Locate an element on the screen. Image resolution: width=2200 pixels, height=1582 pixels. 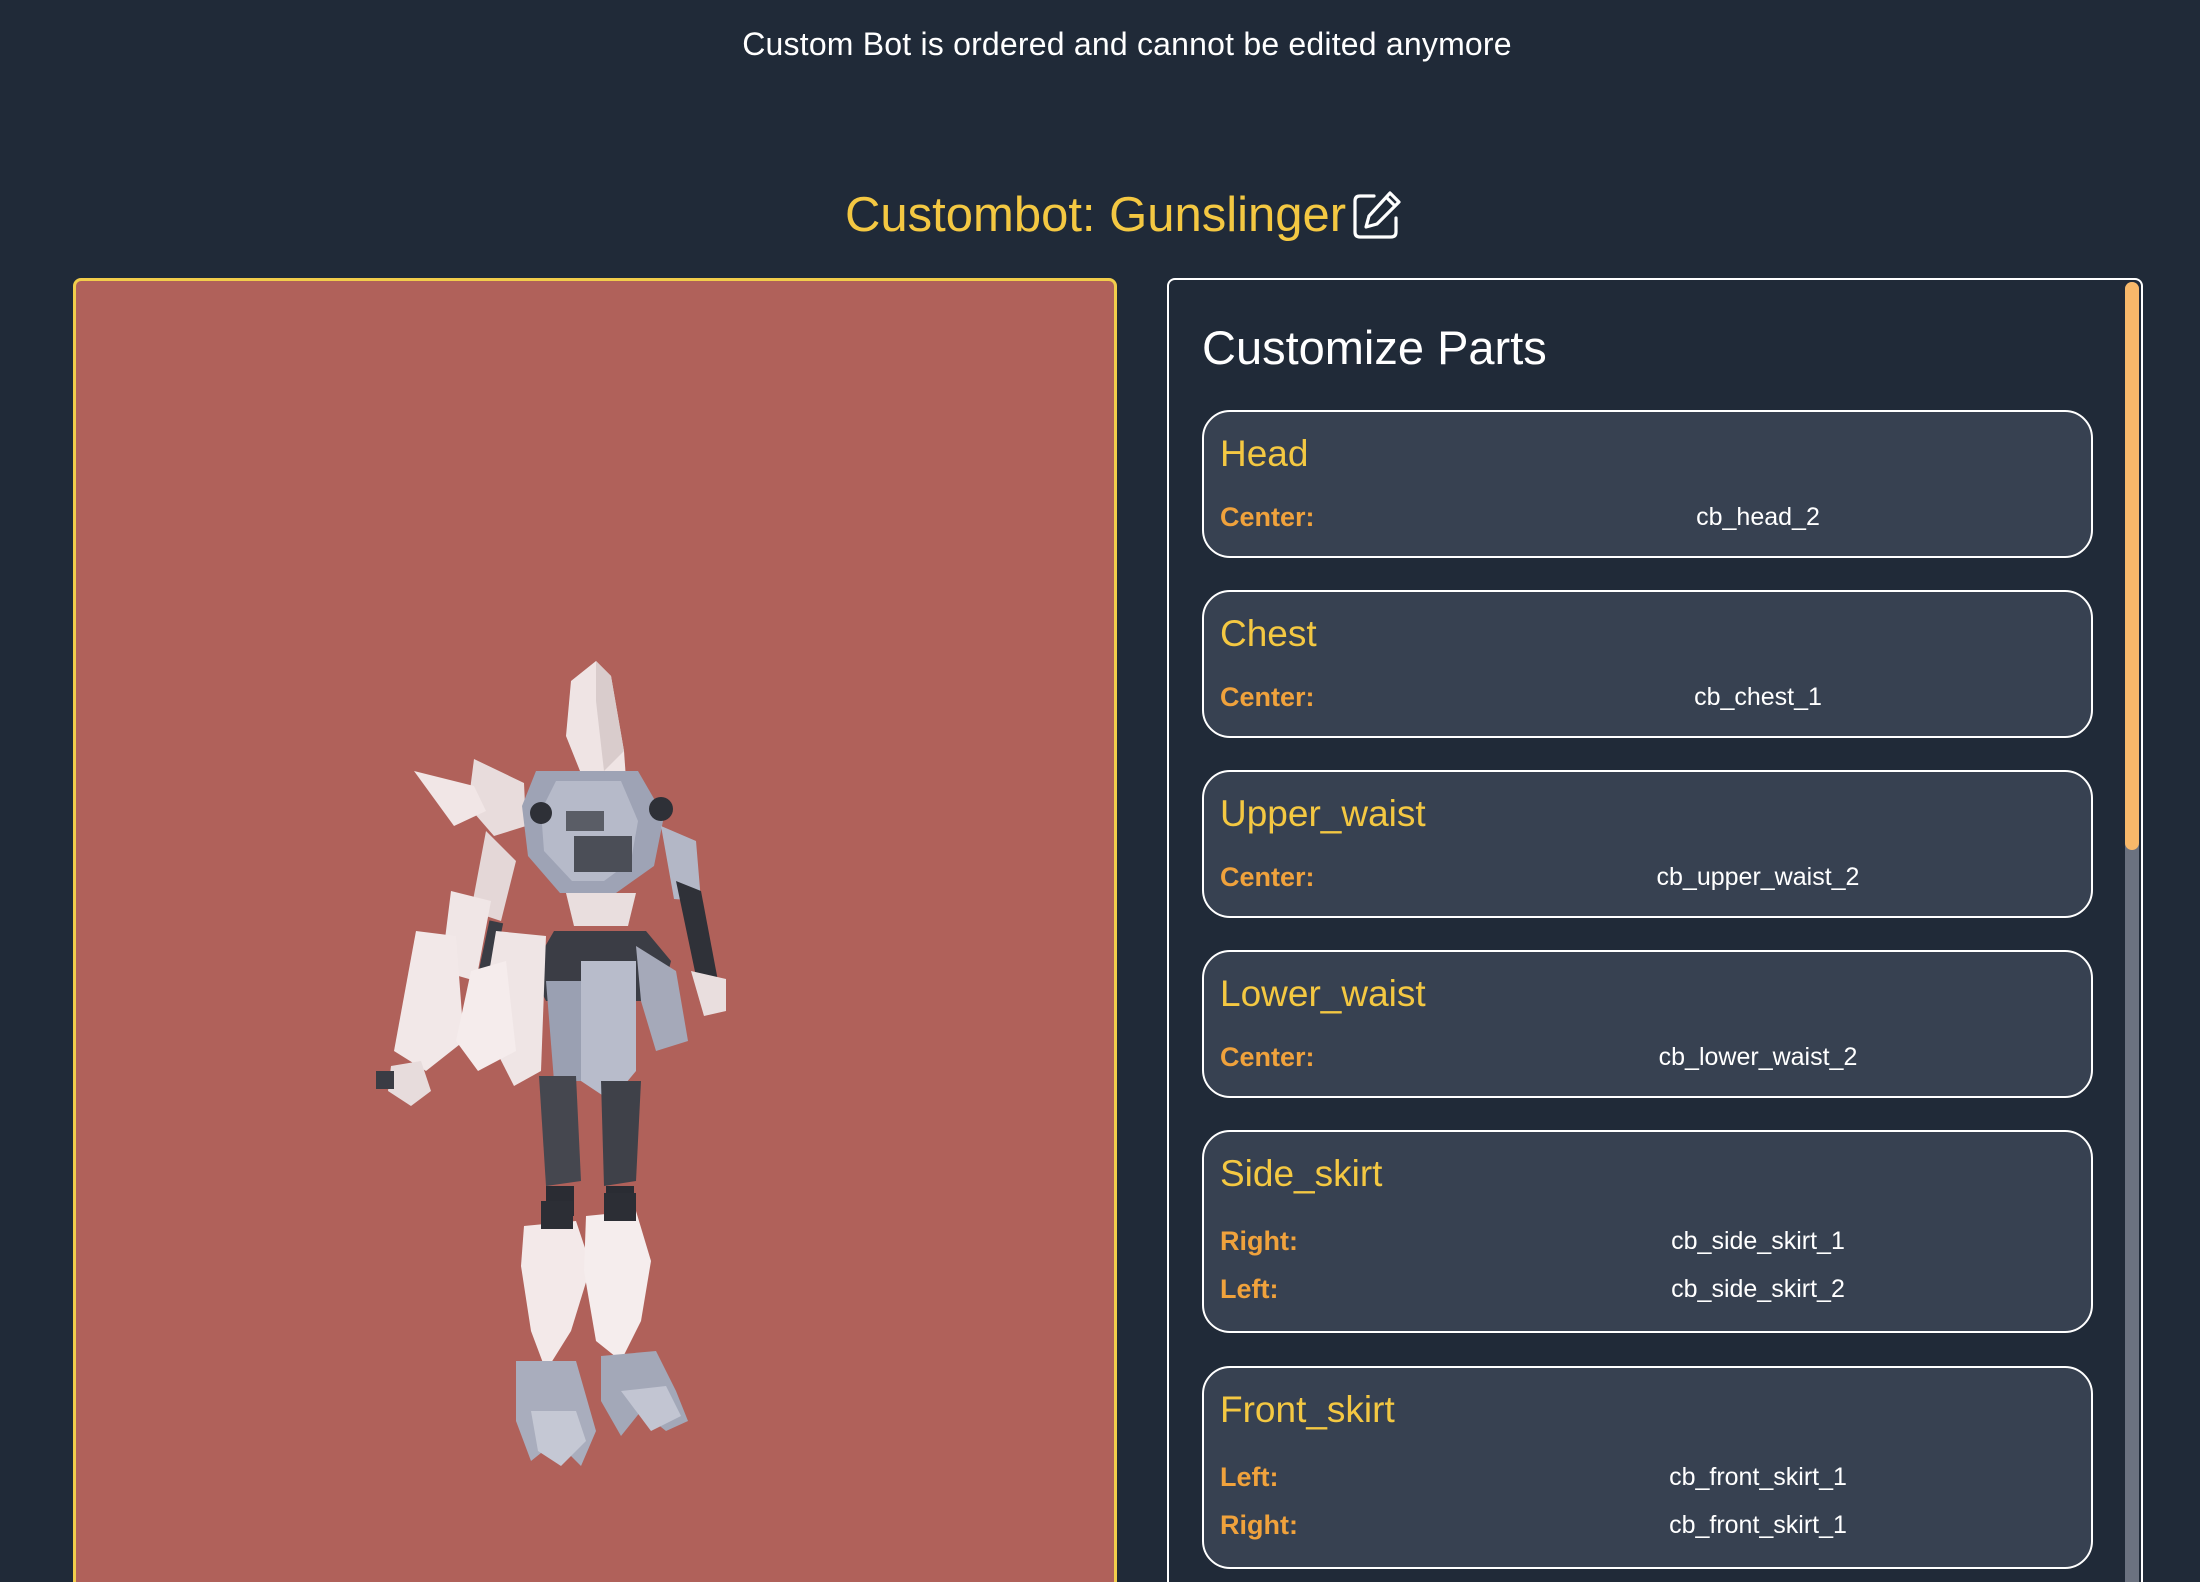
robot-model is located at coordinates (551, 1063).